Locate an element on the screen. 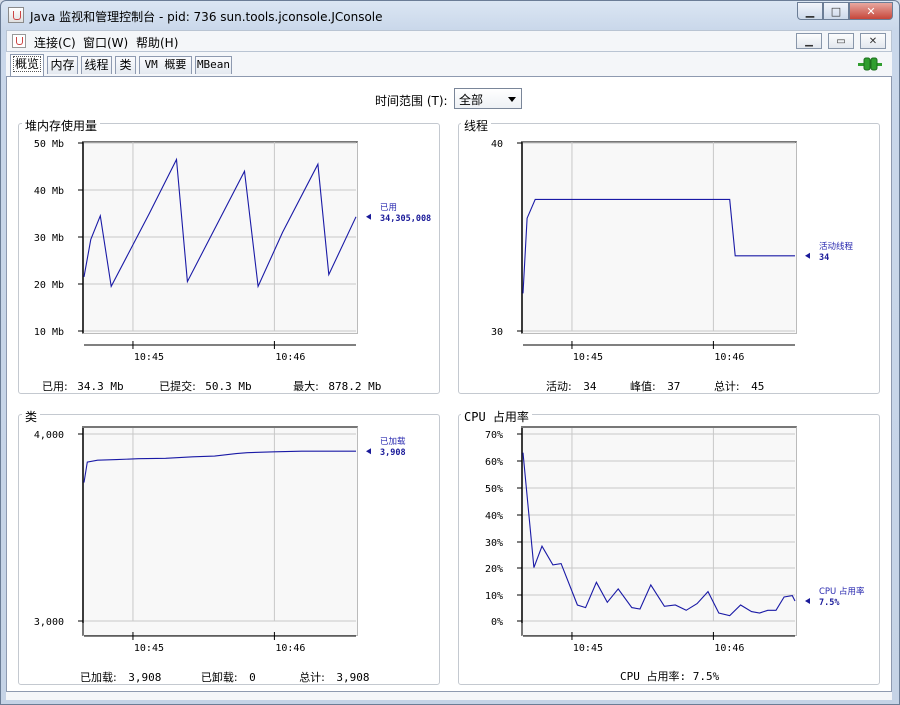 This screenshot has width=900, height=705. cpu-marker-label: CPU 占用率 is located at coordinates (842, 591).